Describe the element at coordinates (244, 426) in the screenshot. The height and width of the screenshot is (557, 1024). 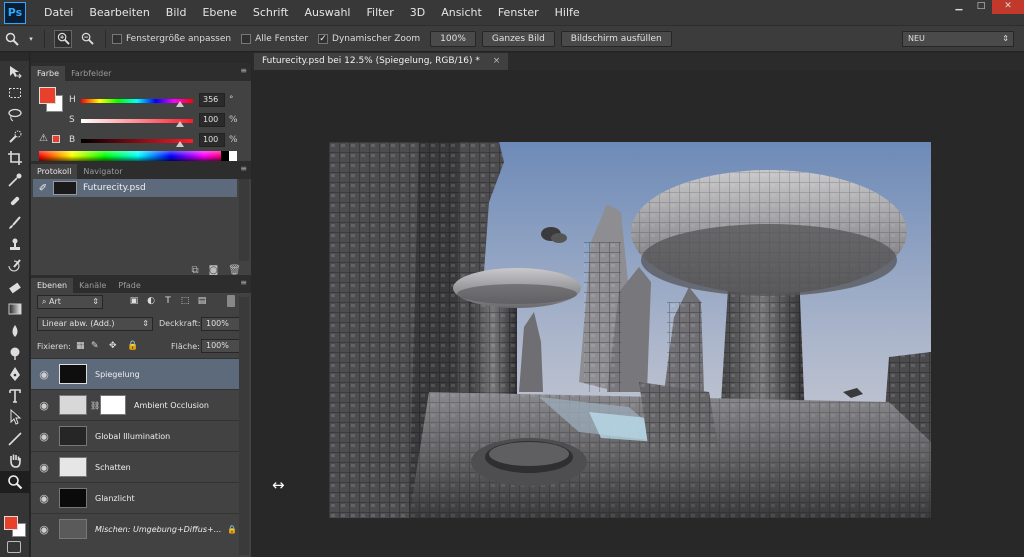
I see `layers-scrollbar` at that location.